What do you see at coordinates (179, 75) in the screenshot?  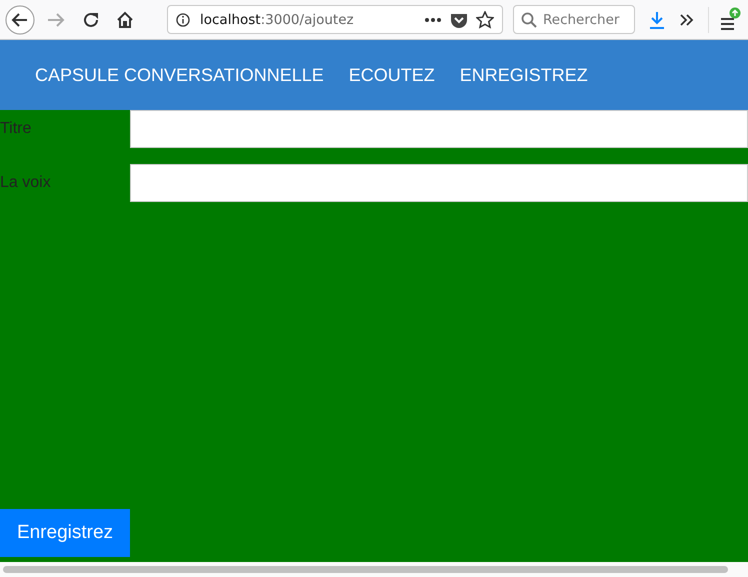 I see `nav-link: CAPSULE CONVERSATIONNELLE` at bounding box center [179, 75].